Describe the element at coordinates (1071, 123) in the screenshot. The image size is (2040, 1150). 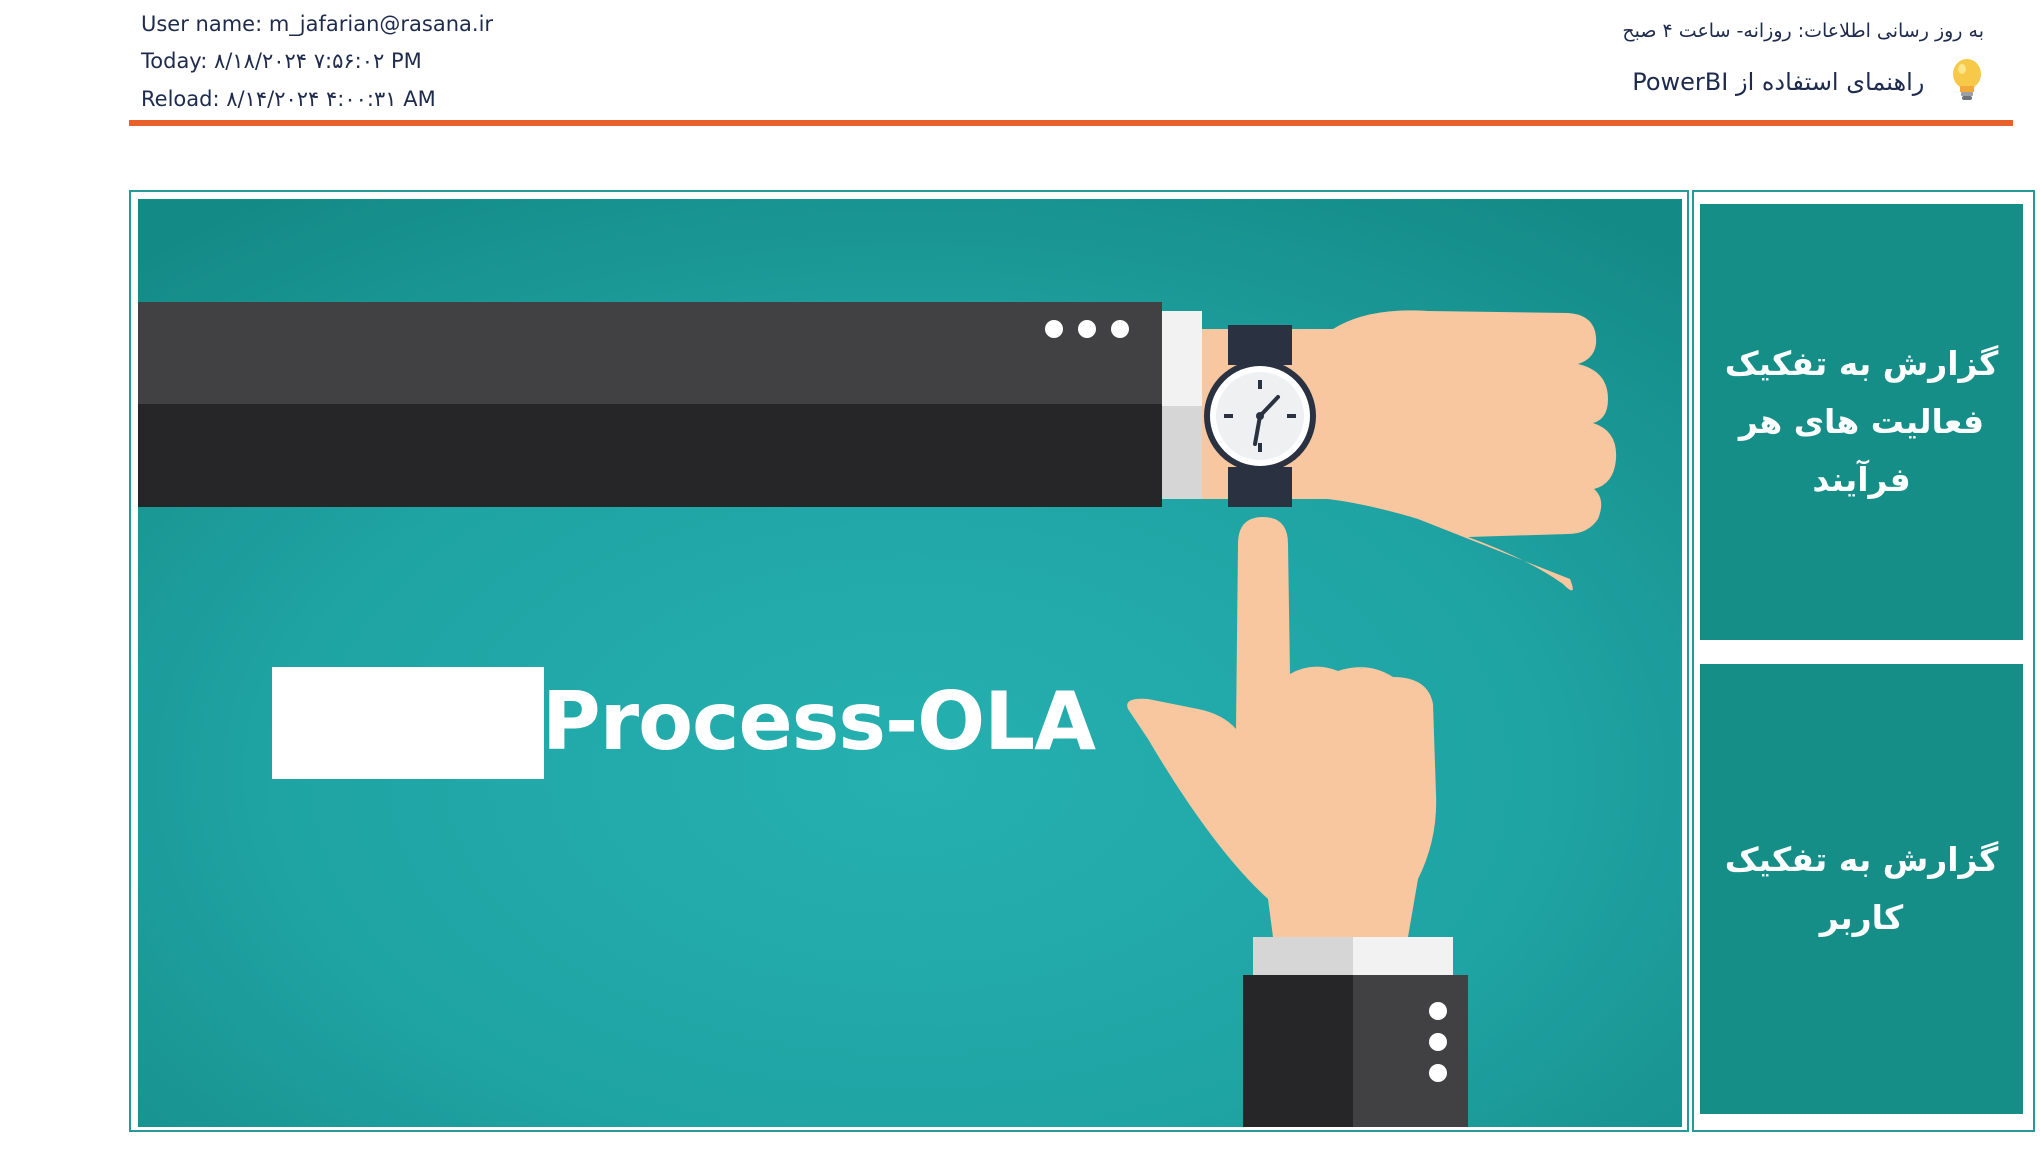
I see `header-divider` at that location.